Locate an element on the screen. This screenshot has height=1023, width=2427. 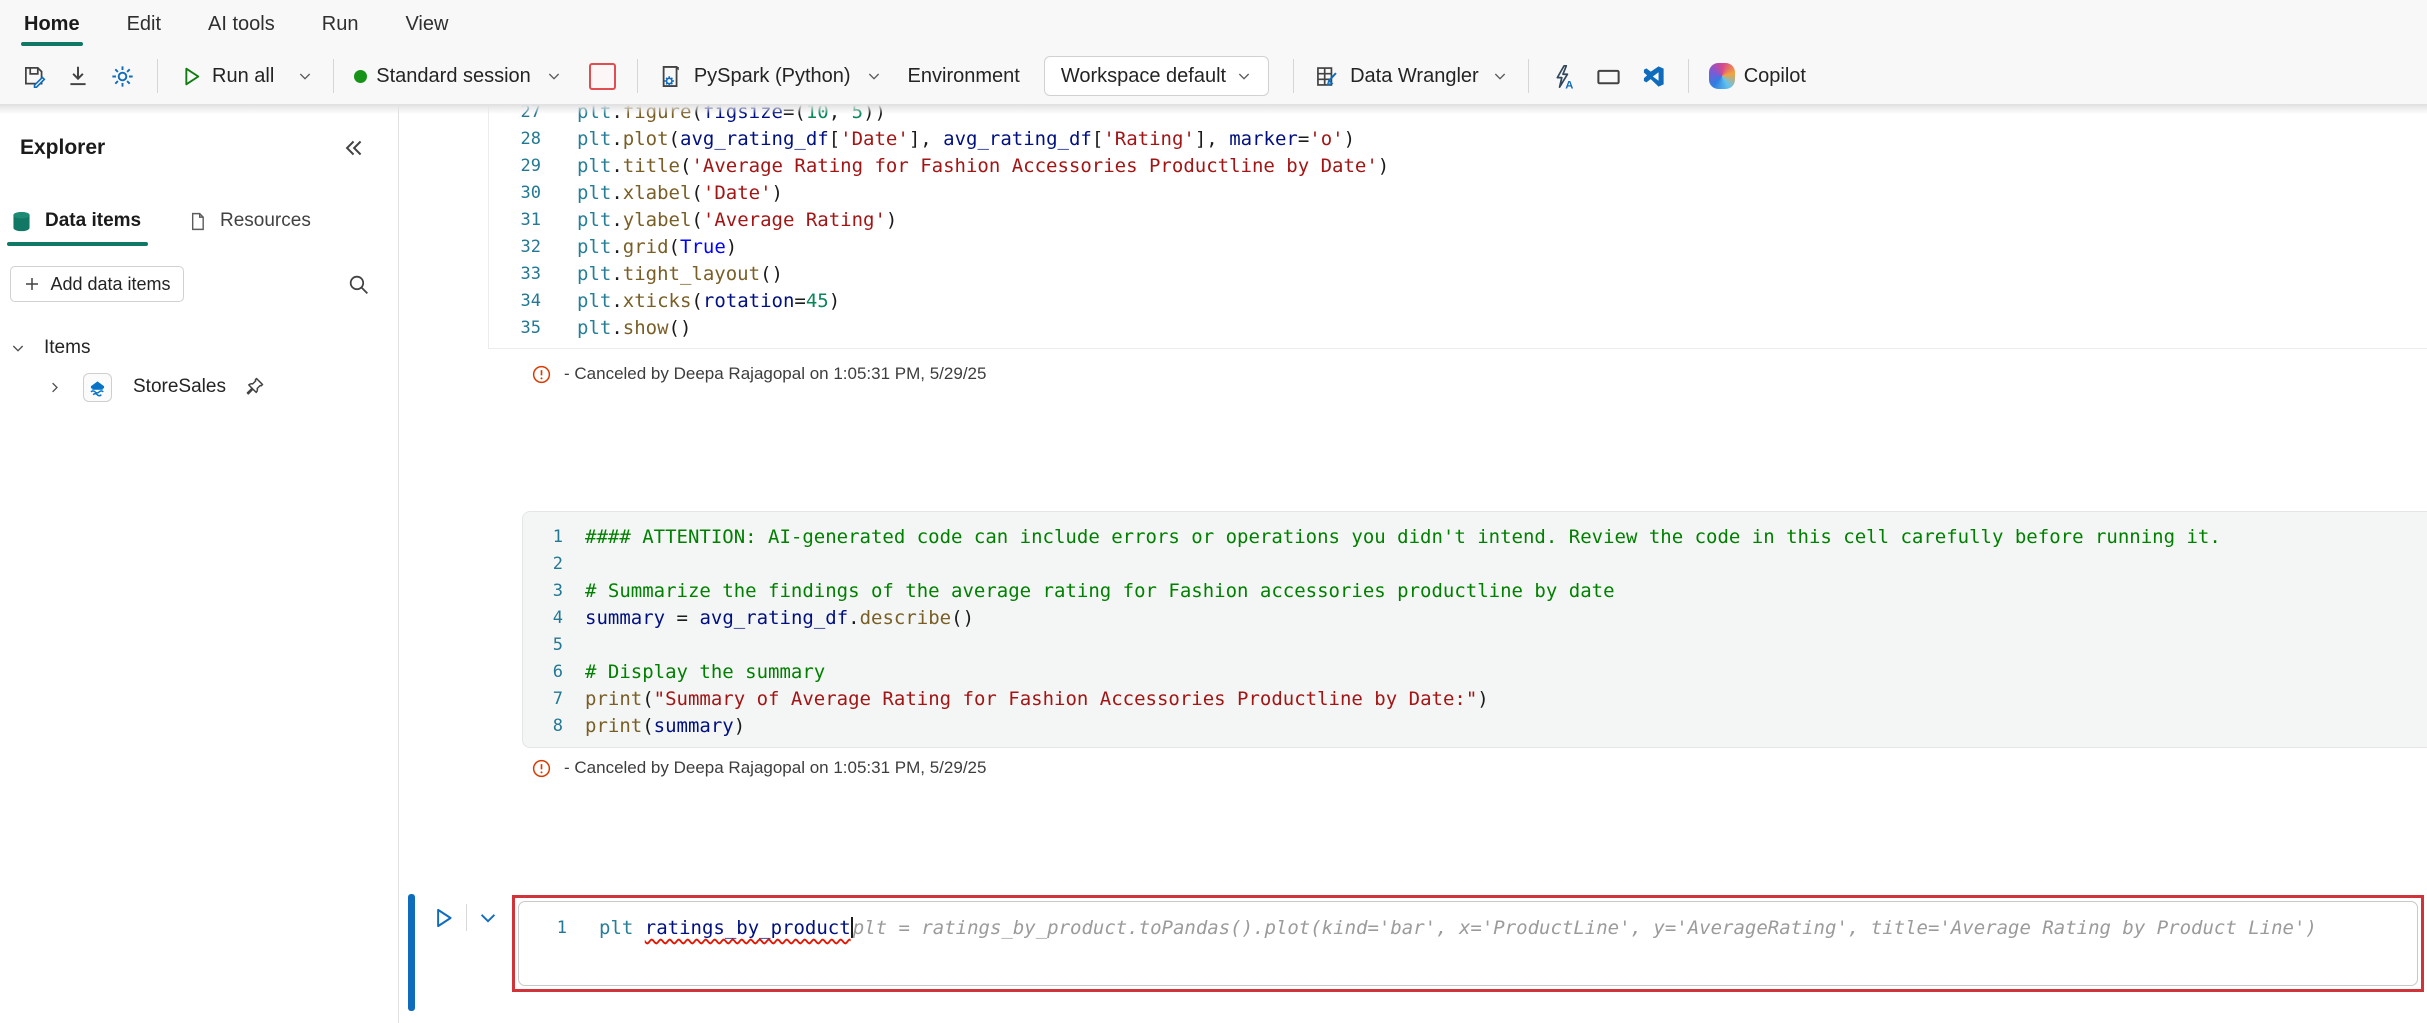
save-button is located at coordinates (34, 76).